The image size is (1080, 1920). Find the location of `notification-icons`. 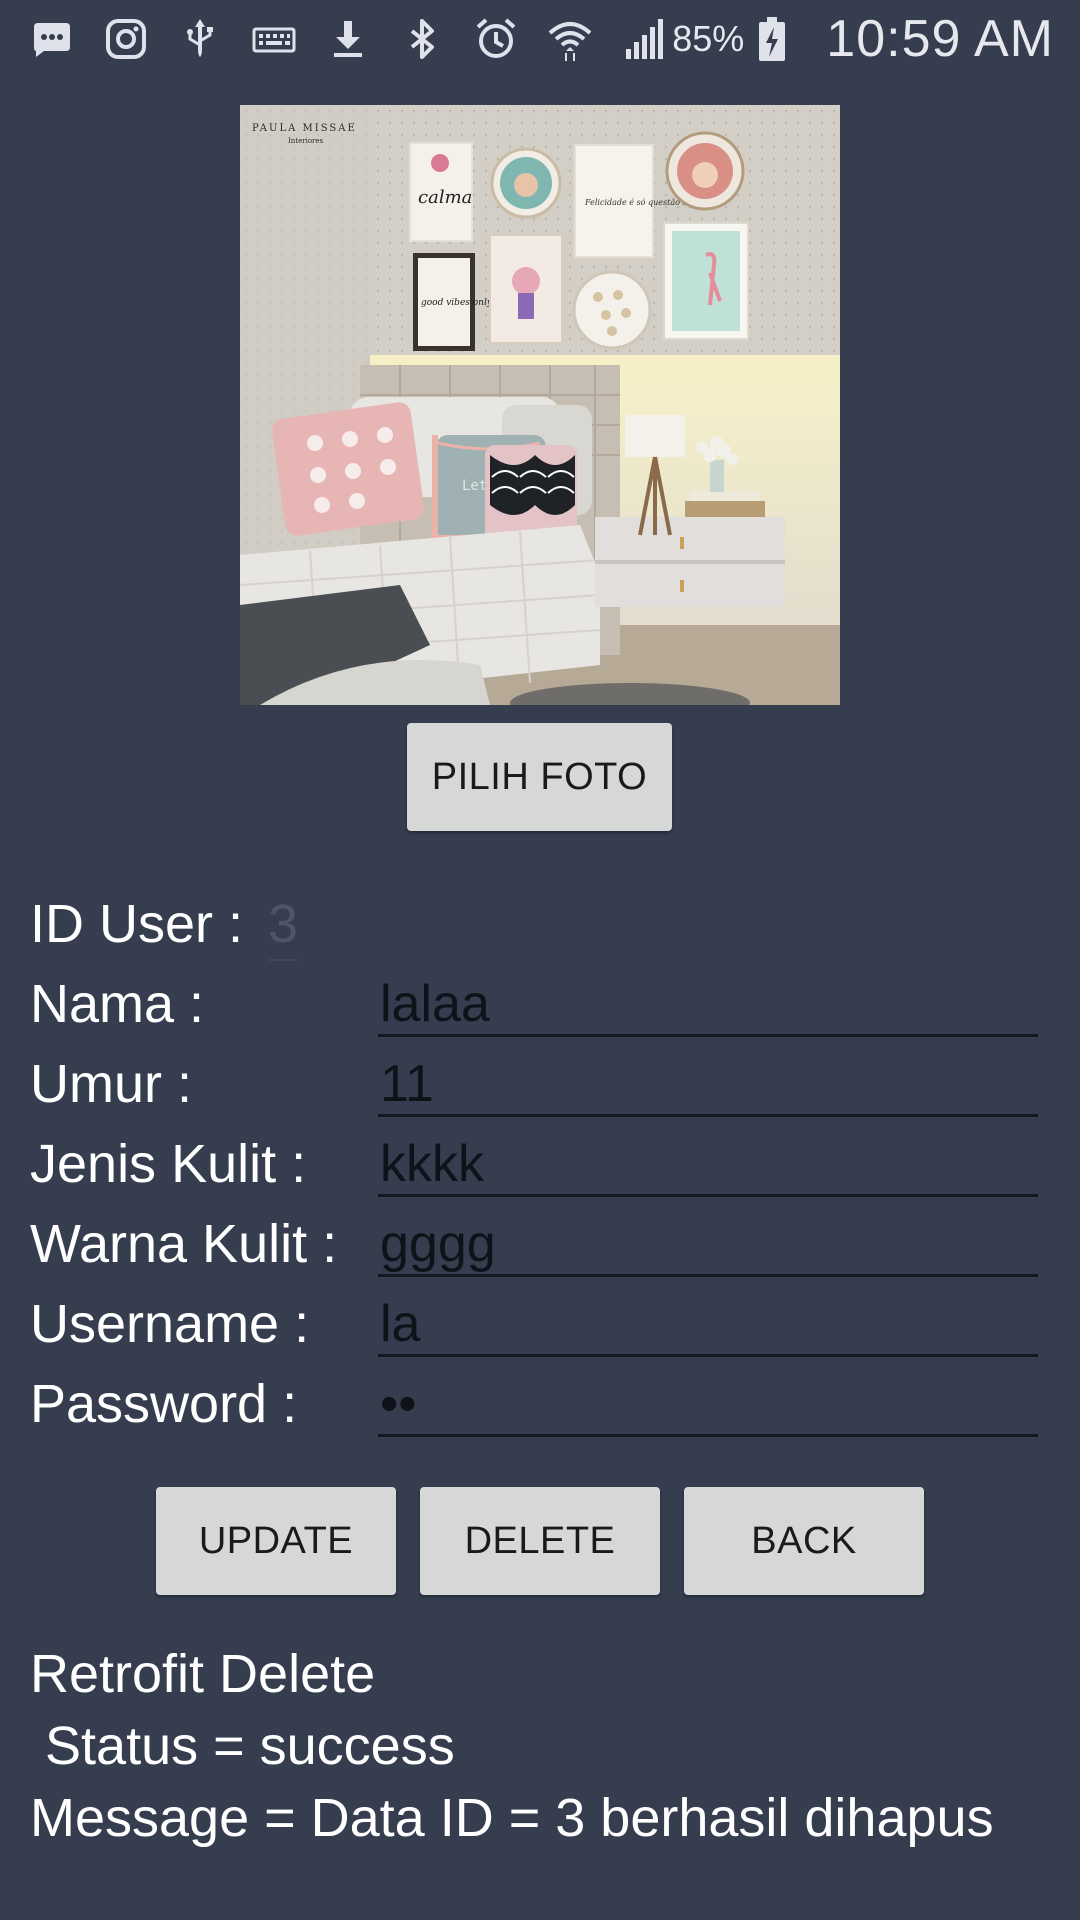

notification-icons is located at coordinates (349, 39).